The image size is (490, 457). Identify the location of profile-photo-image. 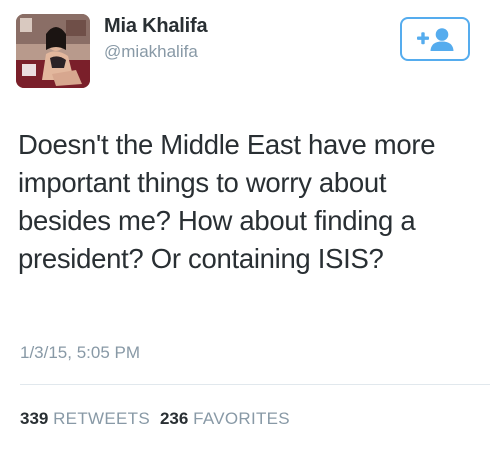
(53, 51).